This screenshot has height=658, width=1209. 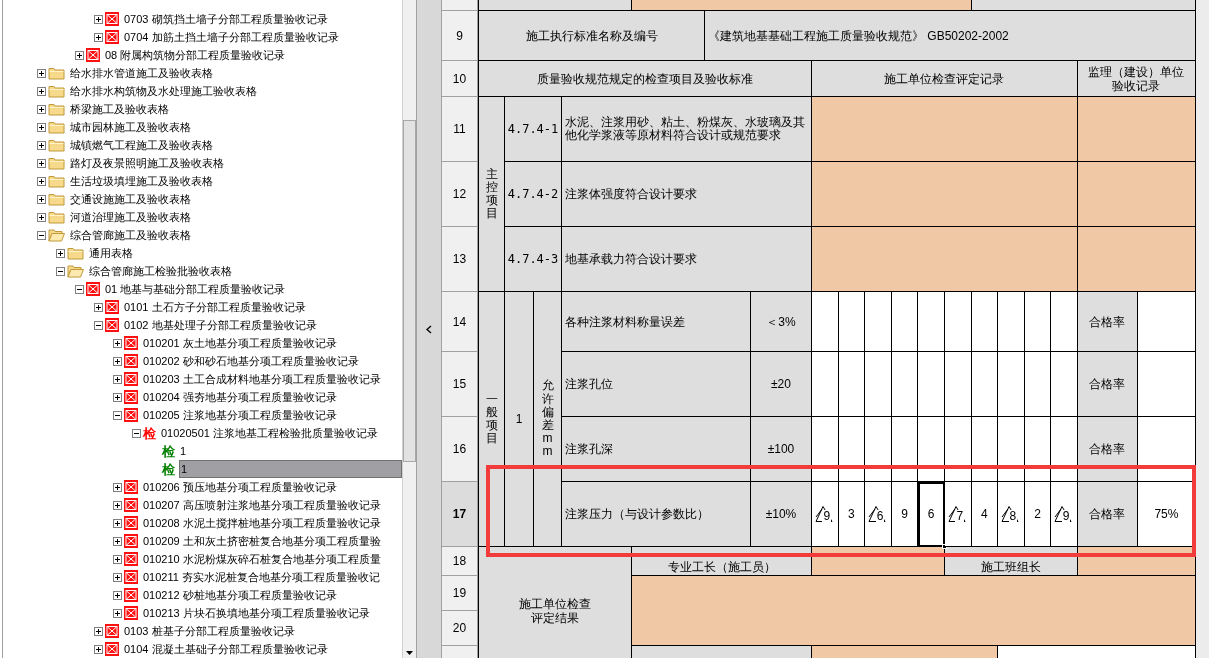 I want to click on tree-item: 010203 土工合成材料地基分项工程质量验收记录, so click(x=262, y=379).